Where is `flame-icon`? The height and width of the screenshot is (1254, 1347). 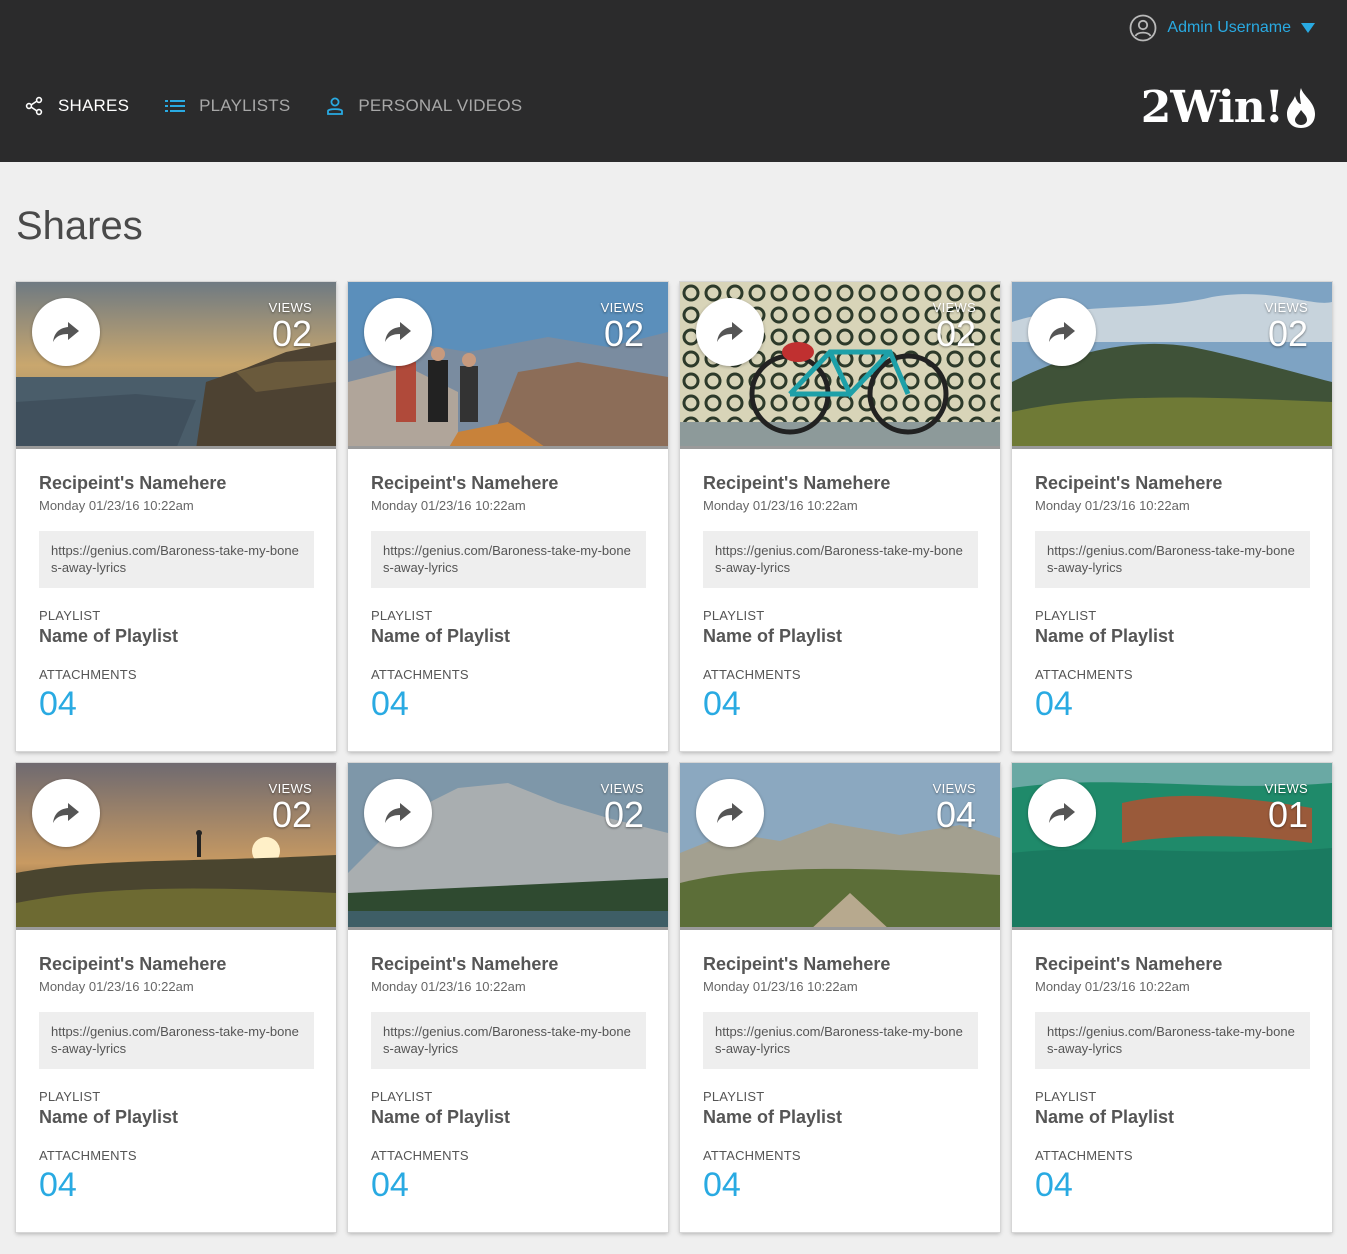
flame-icon is located at coordinates (1301, 107).